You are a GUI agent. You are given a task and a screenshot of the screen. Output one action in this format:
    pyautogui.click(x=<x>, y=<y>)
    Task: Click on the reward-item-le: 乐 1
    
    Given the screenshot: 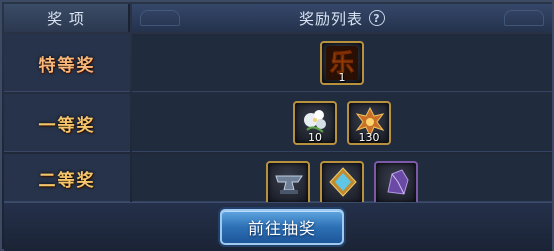 What is the action you would take?
    pyautogui.click(x=342, y=63)
    